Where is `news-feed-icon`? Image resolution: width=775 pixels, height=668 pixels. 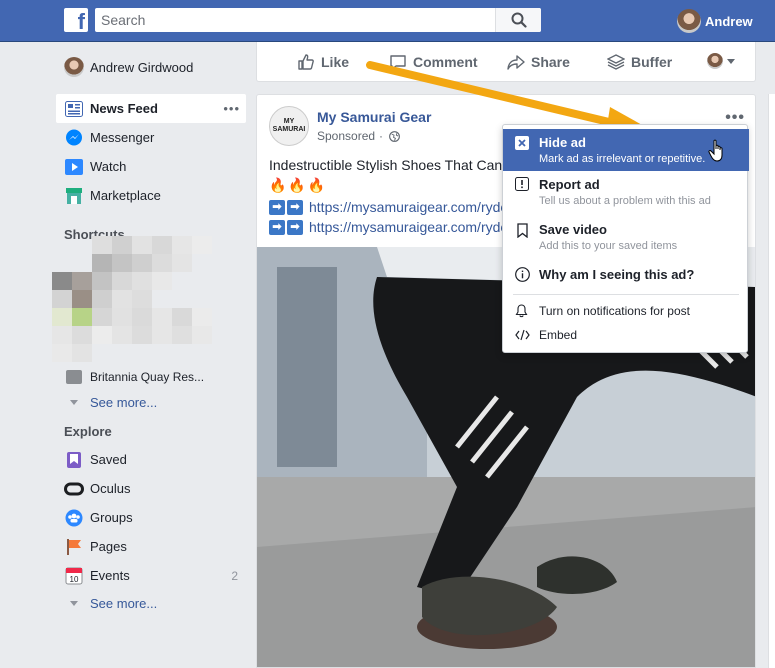 news-feed-icon is located at coordinates (74, 109).